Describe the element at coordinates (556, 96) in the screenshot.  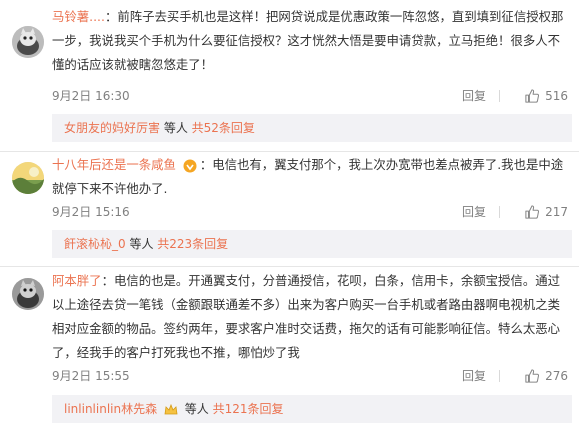
I see `like-count: 516` at that location.